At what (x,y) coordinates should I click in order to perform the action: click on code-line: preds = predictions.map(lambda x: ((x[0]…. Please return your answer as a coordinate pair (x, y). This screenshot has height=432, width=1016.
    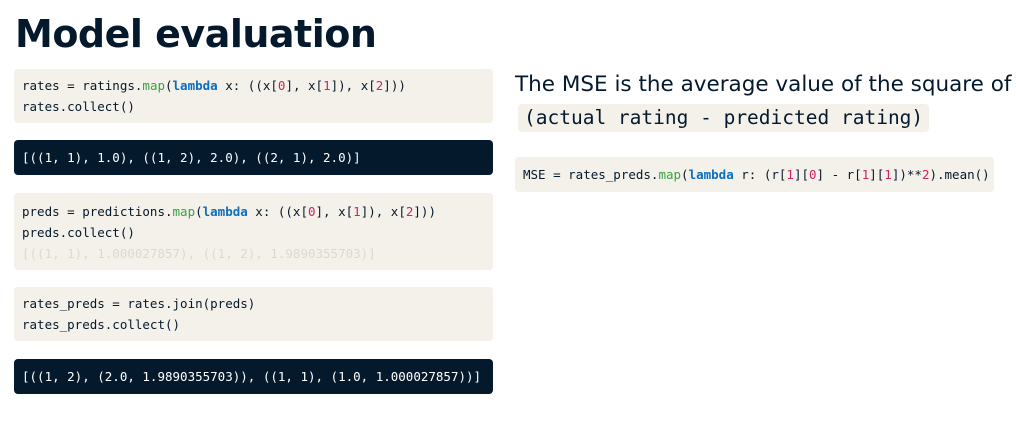
    Looking at the image, I should click on (253, 211).